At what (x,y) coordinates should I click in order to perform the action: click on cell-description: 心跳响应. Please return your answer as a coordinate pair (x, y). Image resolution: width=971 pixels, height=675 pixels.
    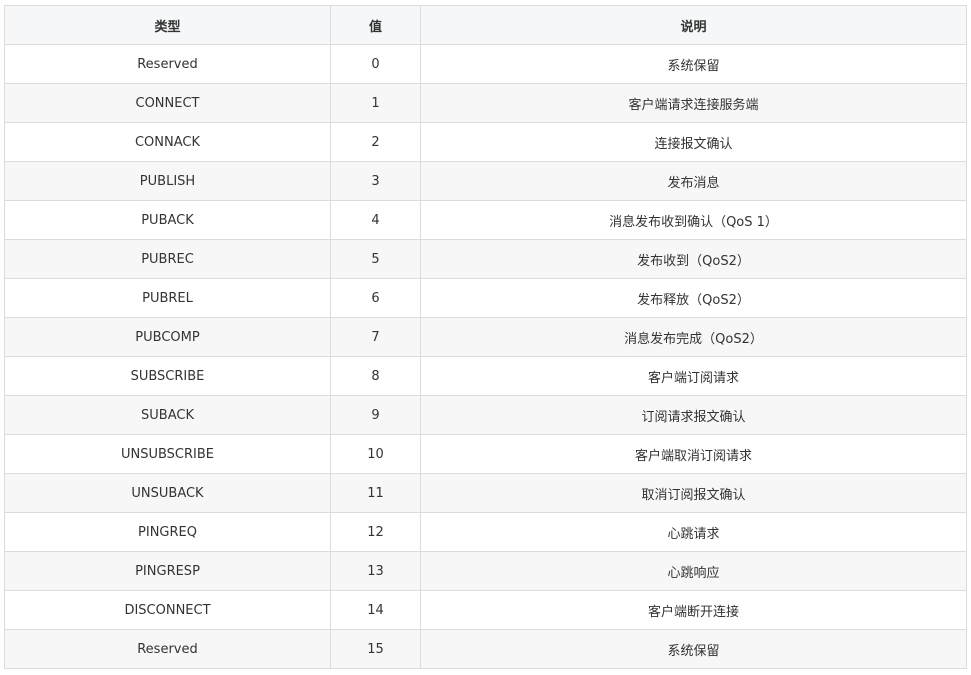
    Looking at the image, I should click on (693, 571).